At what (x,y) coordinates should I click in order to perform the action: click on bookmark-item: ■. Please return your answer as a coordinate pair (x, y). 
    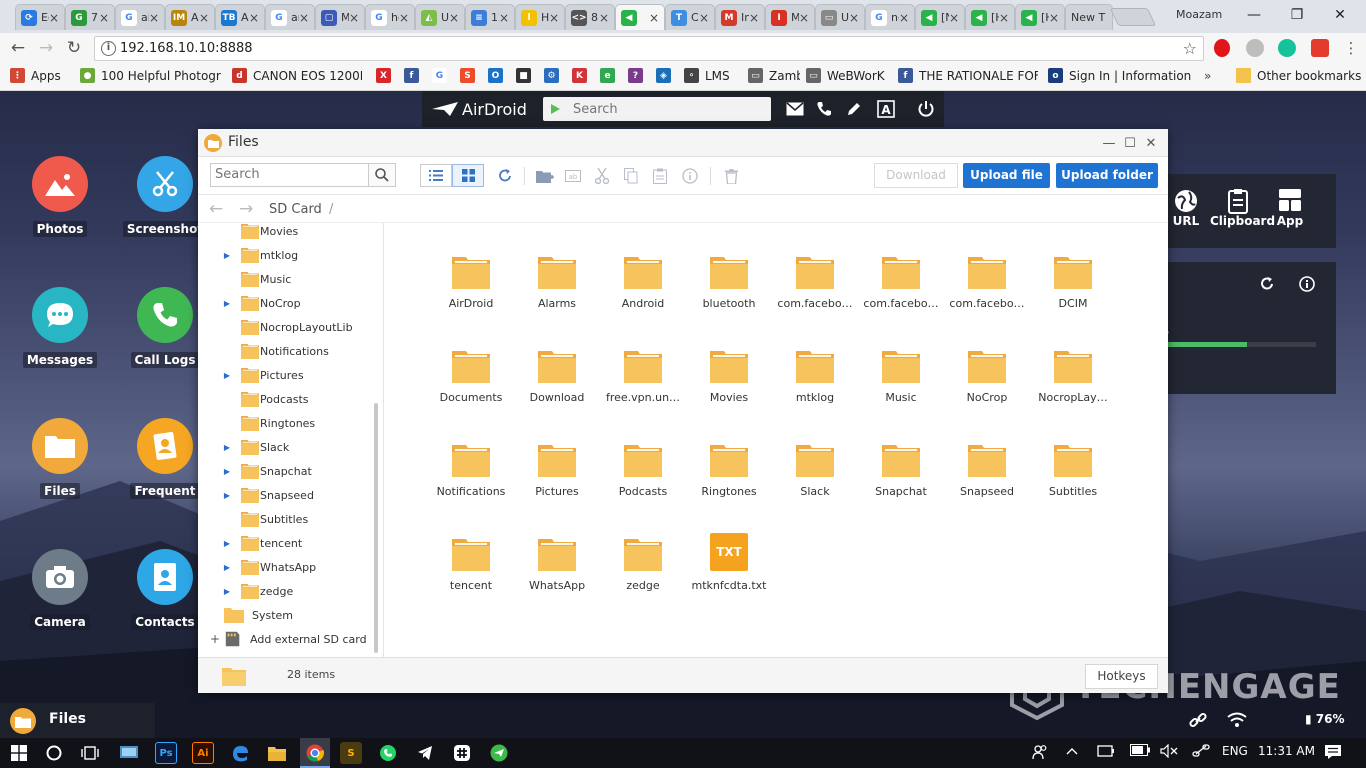
    Looking at the image, I should click on (526, 75).